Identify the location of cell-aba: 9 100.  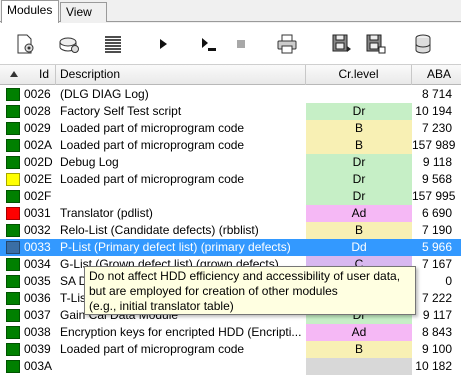
(436, 349).